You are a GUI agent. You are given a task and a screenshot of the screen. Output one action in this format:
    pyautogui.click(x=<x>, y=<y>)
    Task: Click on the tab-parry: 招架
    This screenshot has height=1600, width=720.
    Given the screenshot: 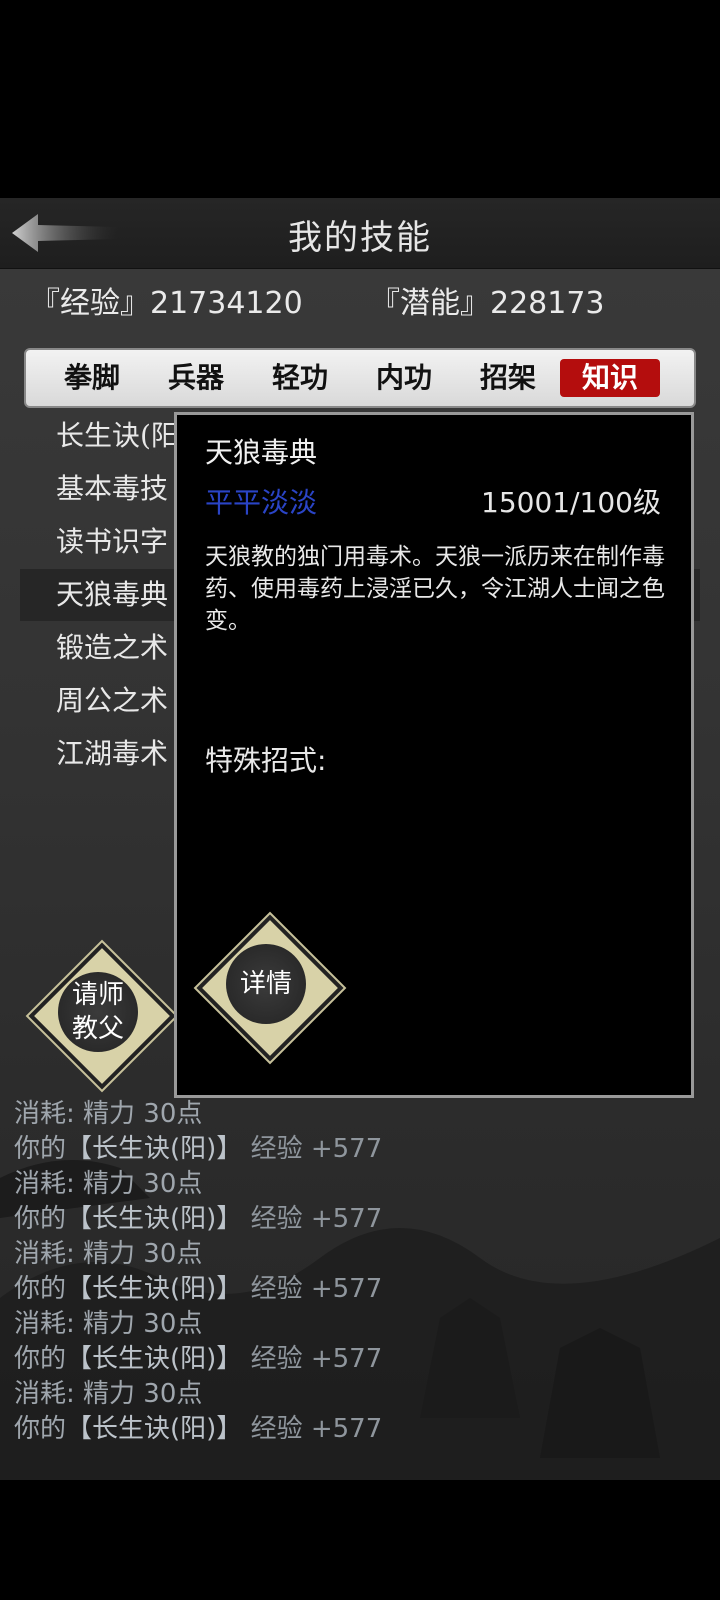 What is the action you would take?
    pyautogui.click(x=508, y=378)
    